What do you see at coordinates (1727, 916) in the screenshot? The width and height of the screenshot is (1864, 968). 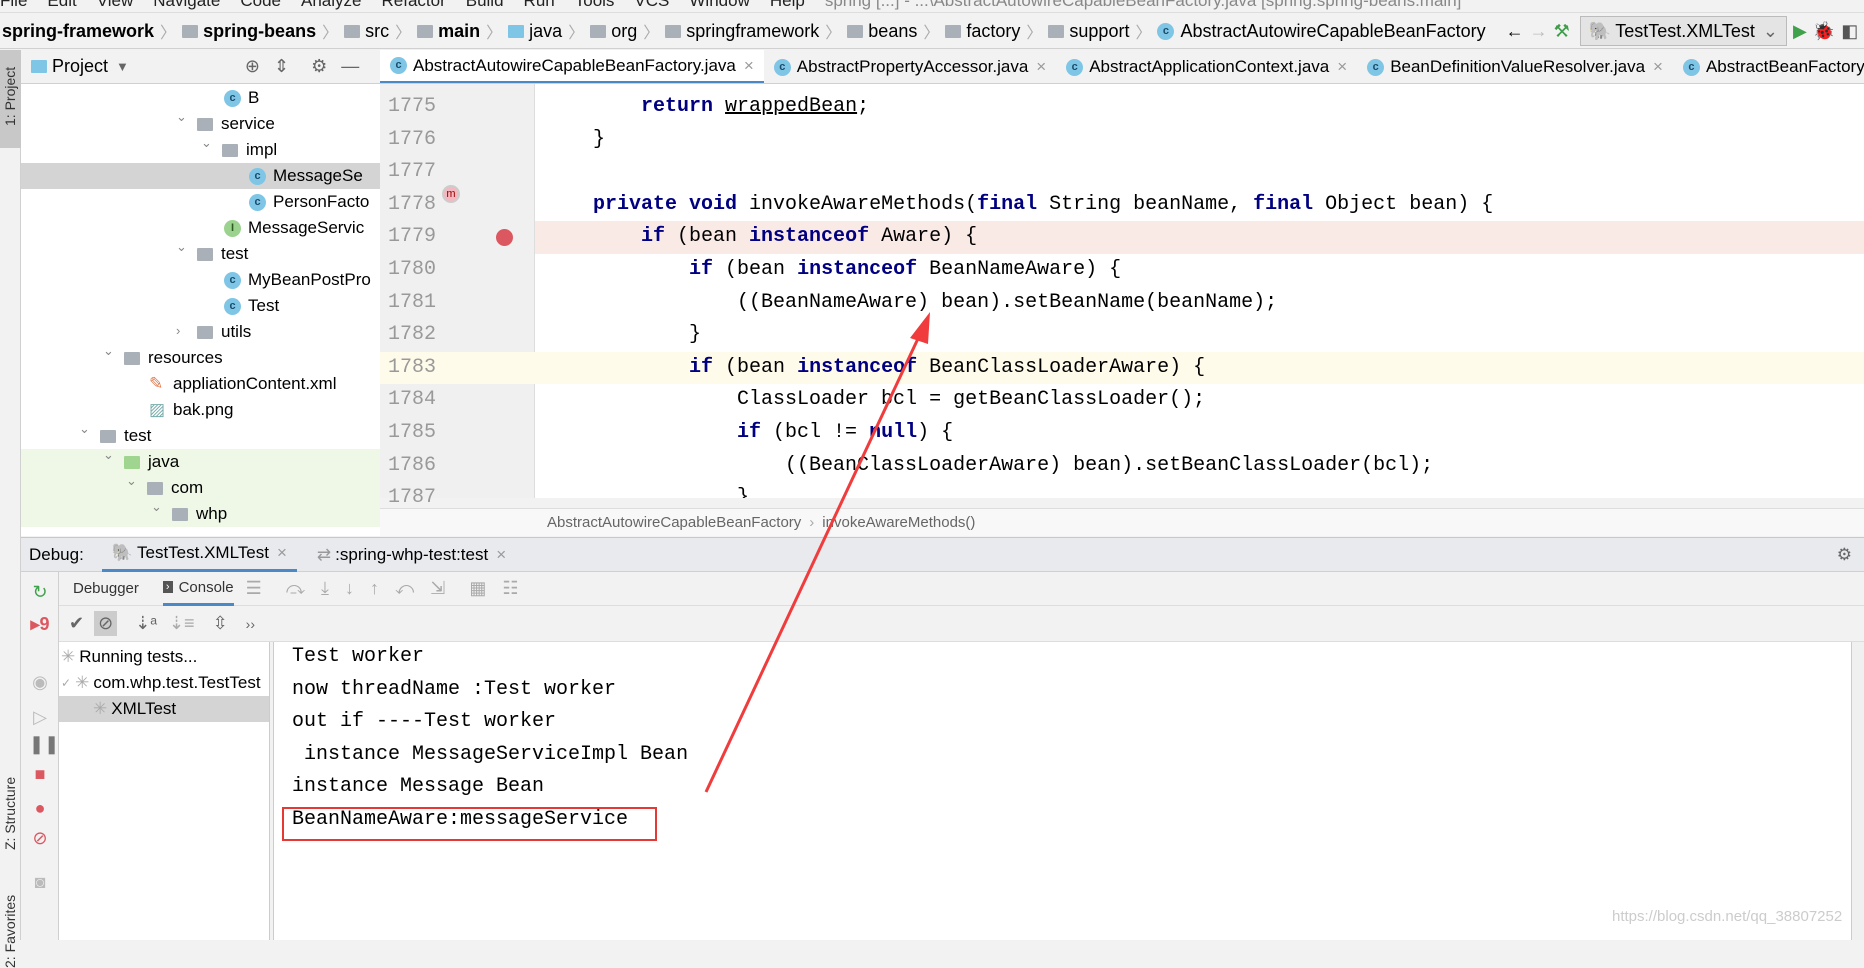 I see `watermark: https://blog.csdn.net/qq_38807252` at bounding box center [1727, 916].